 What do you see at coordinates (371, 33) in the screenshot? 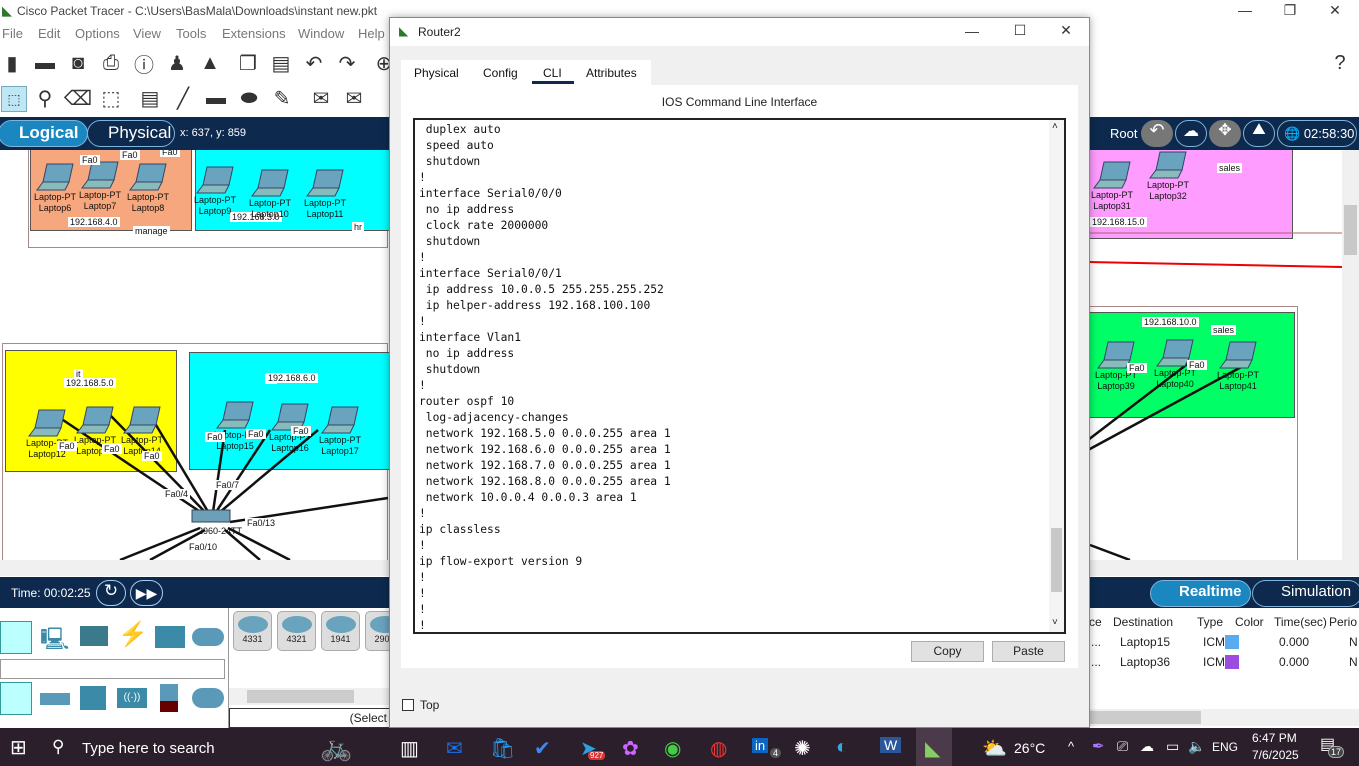
I see `menu-help: Help` at bounding box center [371, 33].